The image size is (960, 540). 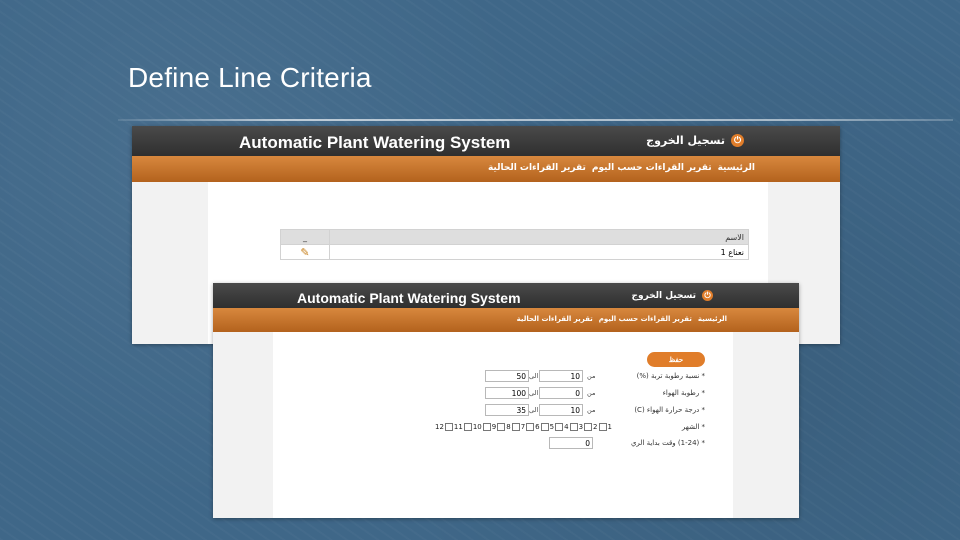 What do you see at coordinates (669, 410) in the screenshot?
I see `air-temperature-label: * درجة حرارة الهواء (C)` at bounding box center [669, 410].